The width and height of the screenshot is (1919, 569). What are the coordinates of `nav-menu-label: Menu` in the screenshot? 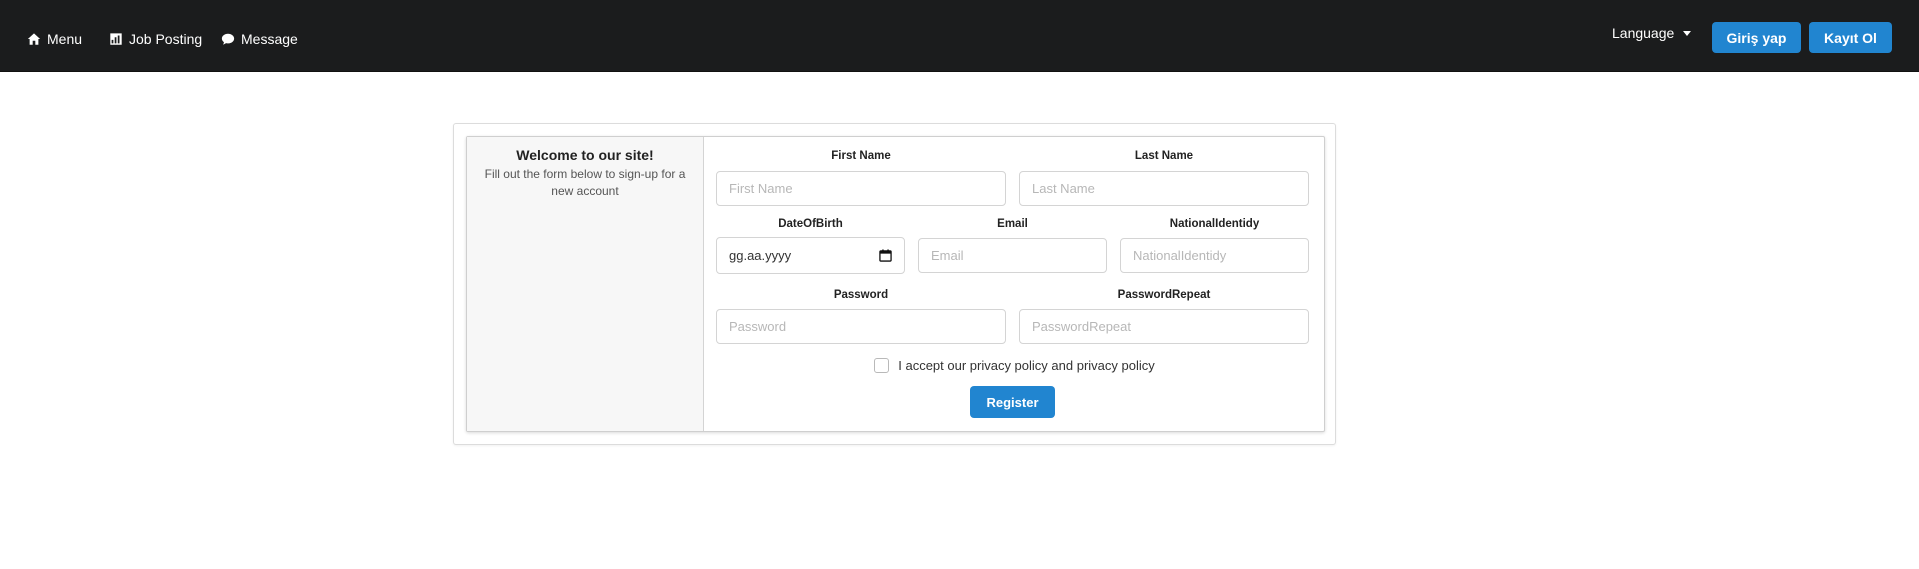 It's located at (65, 39).